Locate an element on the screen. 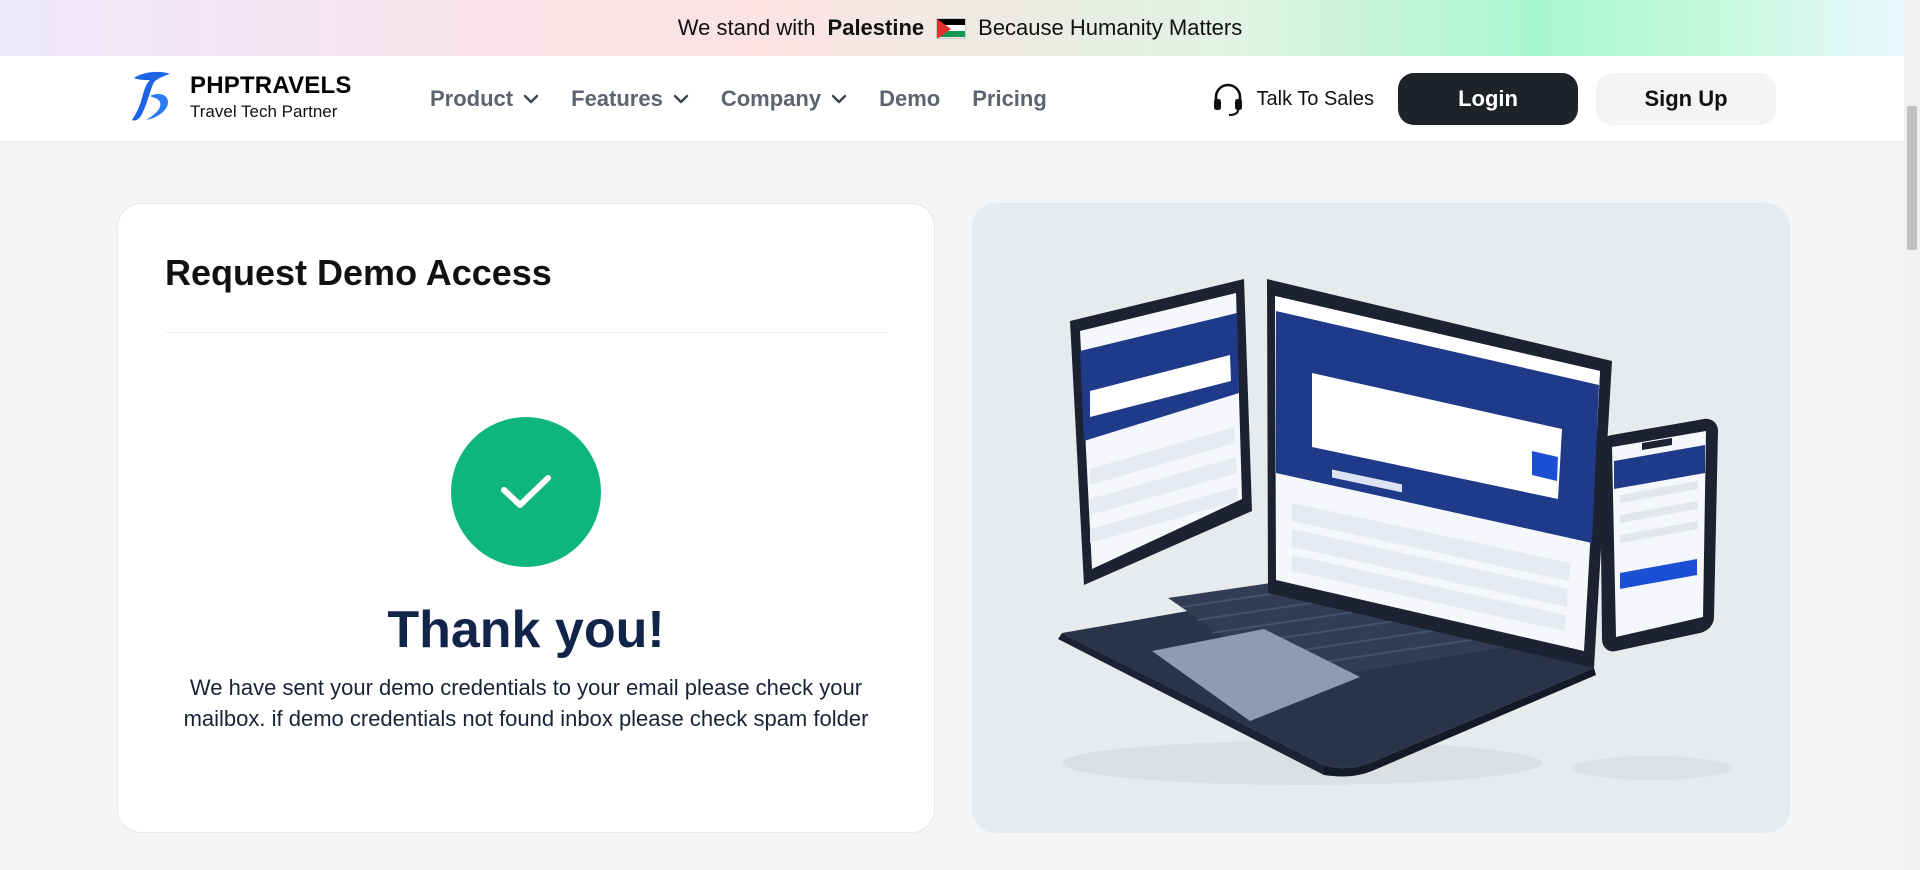 The image size is (1920, 870). menu-item-product: Product is located at coordinates (484, 99).